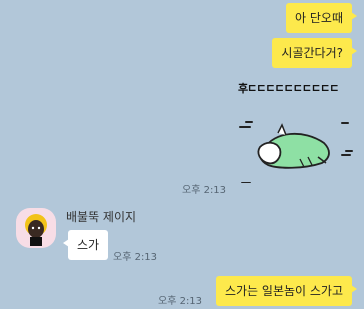  What do you see at coordinates (288, 88) in the screenshot?
I see `emoticon-caption: 후ㄷㄷㄷㄷㄷㄷㄷㄷㄷㄷ` at bounding box center [288, 88].